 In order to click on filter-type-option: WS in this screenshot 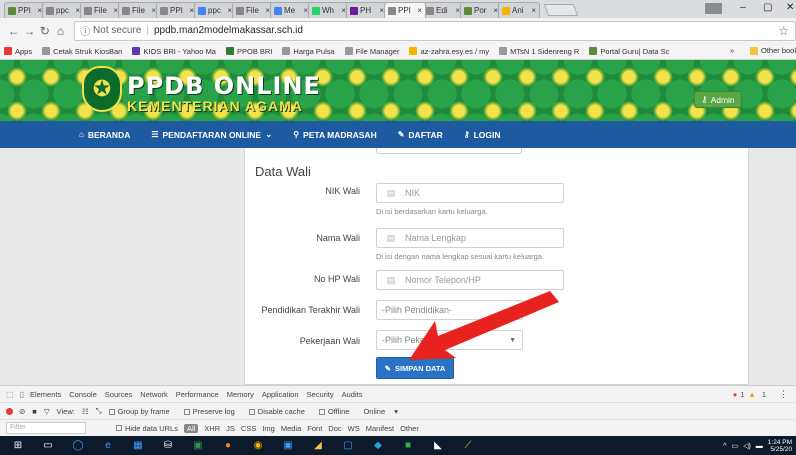, I will do `click(354, 428)`.